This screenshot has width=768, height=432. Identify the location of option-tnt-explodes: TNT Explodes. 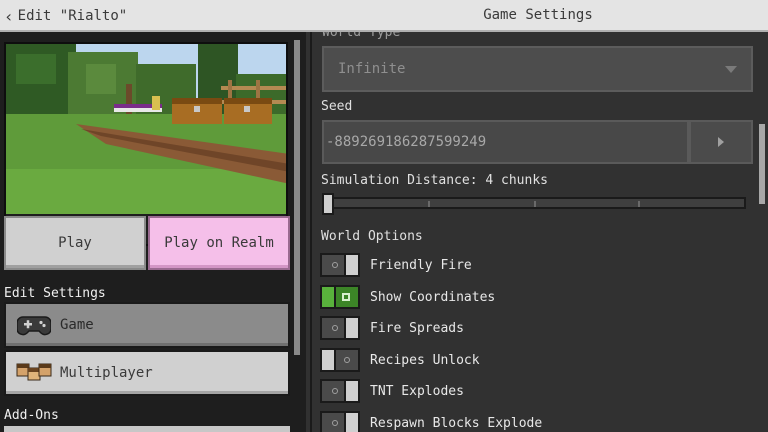
(392, 391).